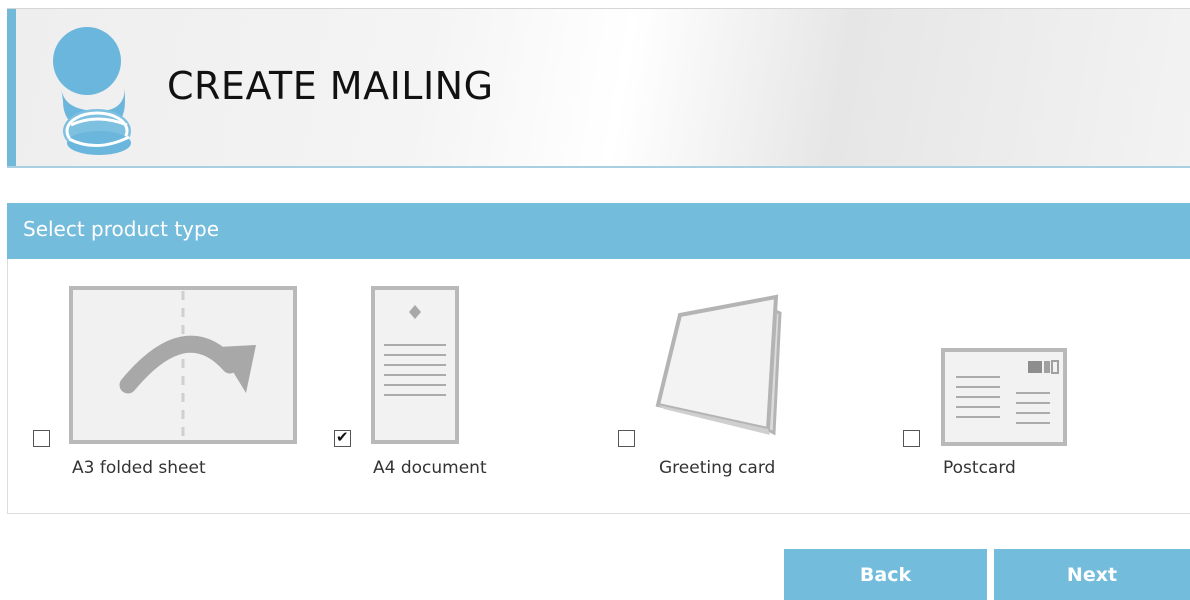 This screenshot has height=600, width=1190. I want to click on checkbox-a4-document: ✔, so click(342, 437).